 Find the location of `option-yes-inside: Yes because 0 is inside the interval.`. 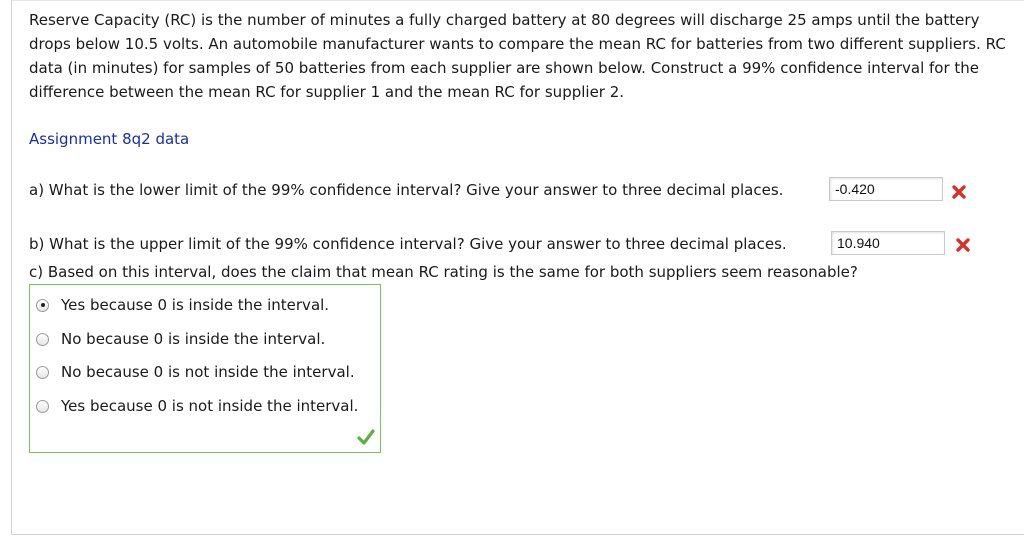

option-yes-inside: Yes because 0 is inside the interval. is located at coordinates (182, 305).